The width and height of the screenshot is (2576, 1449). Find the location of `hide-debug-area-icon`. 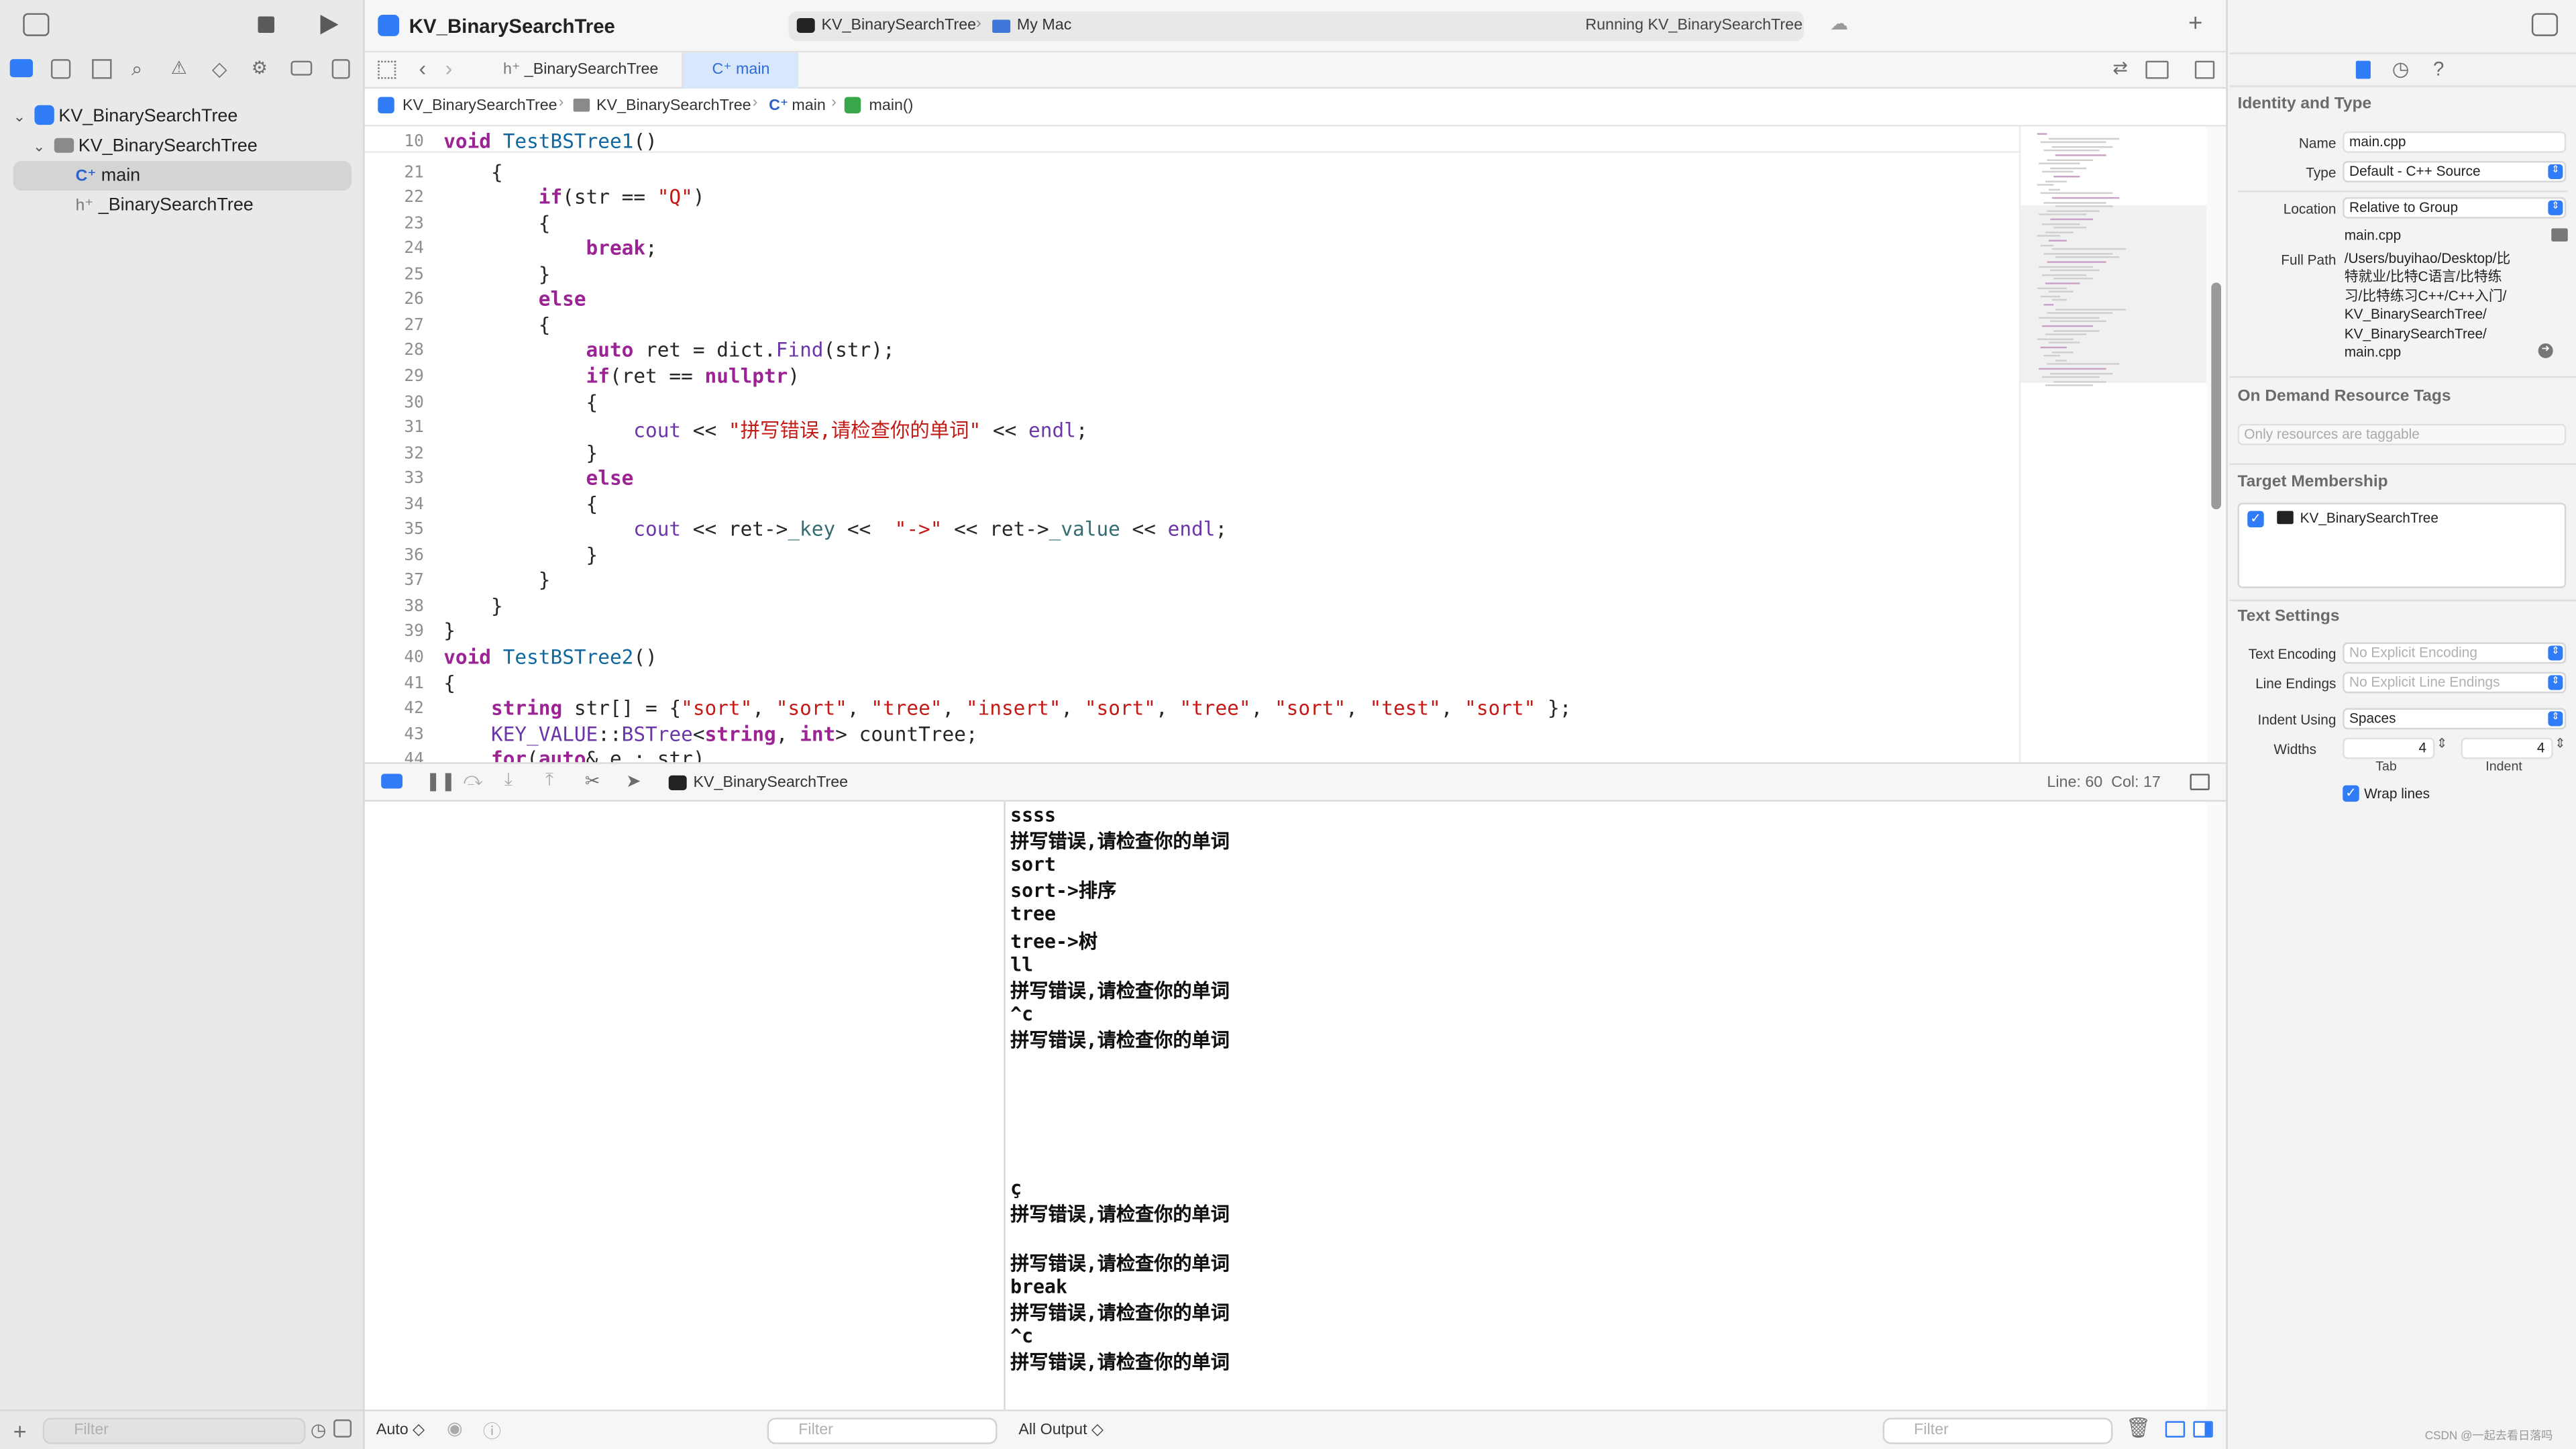

hide-debug-area-icon is located at coordinates (2200, 781).